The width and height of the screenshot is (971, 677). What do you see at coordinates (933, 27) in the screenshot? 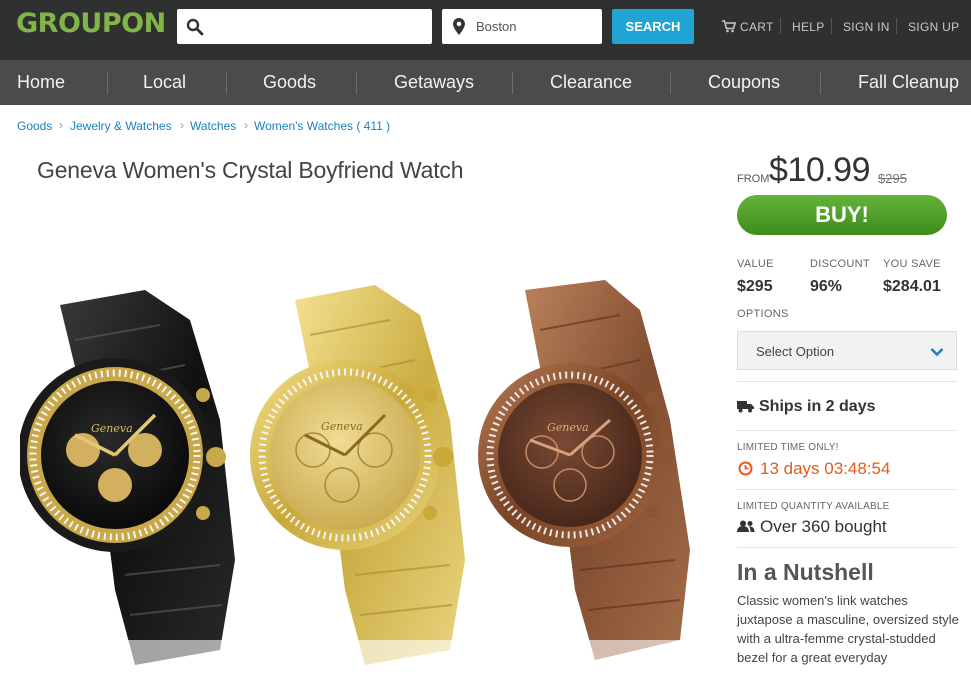
I see `sign-up-link: SIGN UP` at bounding box center [933, 27].